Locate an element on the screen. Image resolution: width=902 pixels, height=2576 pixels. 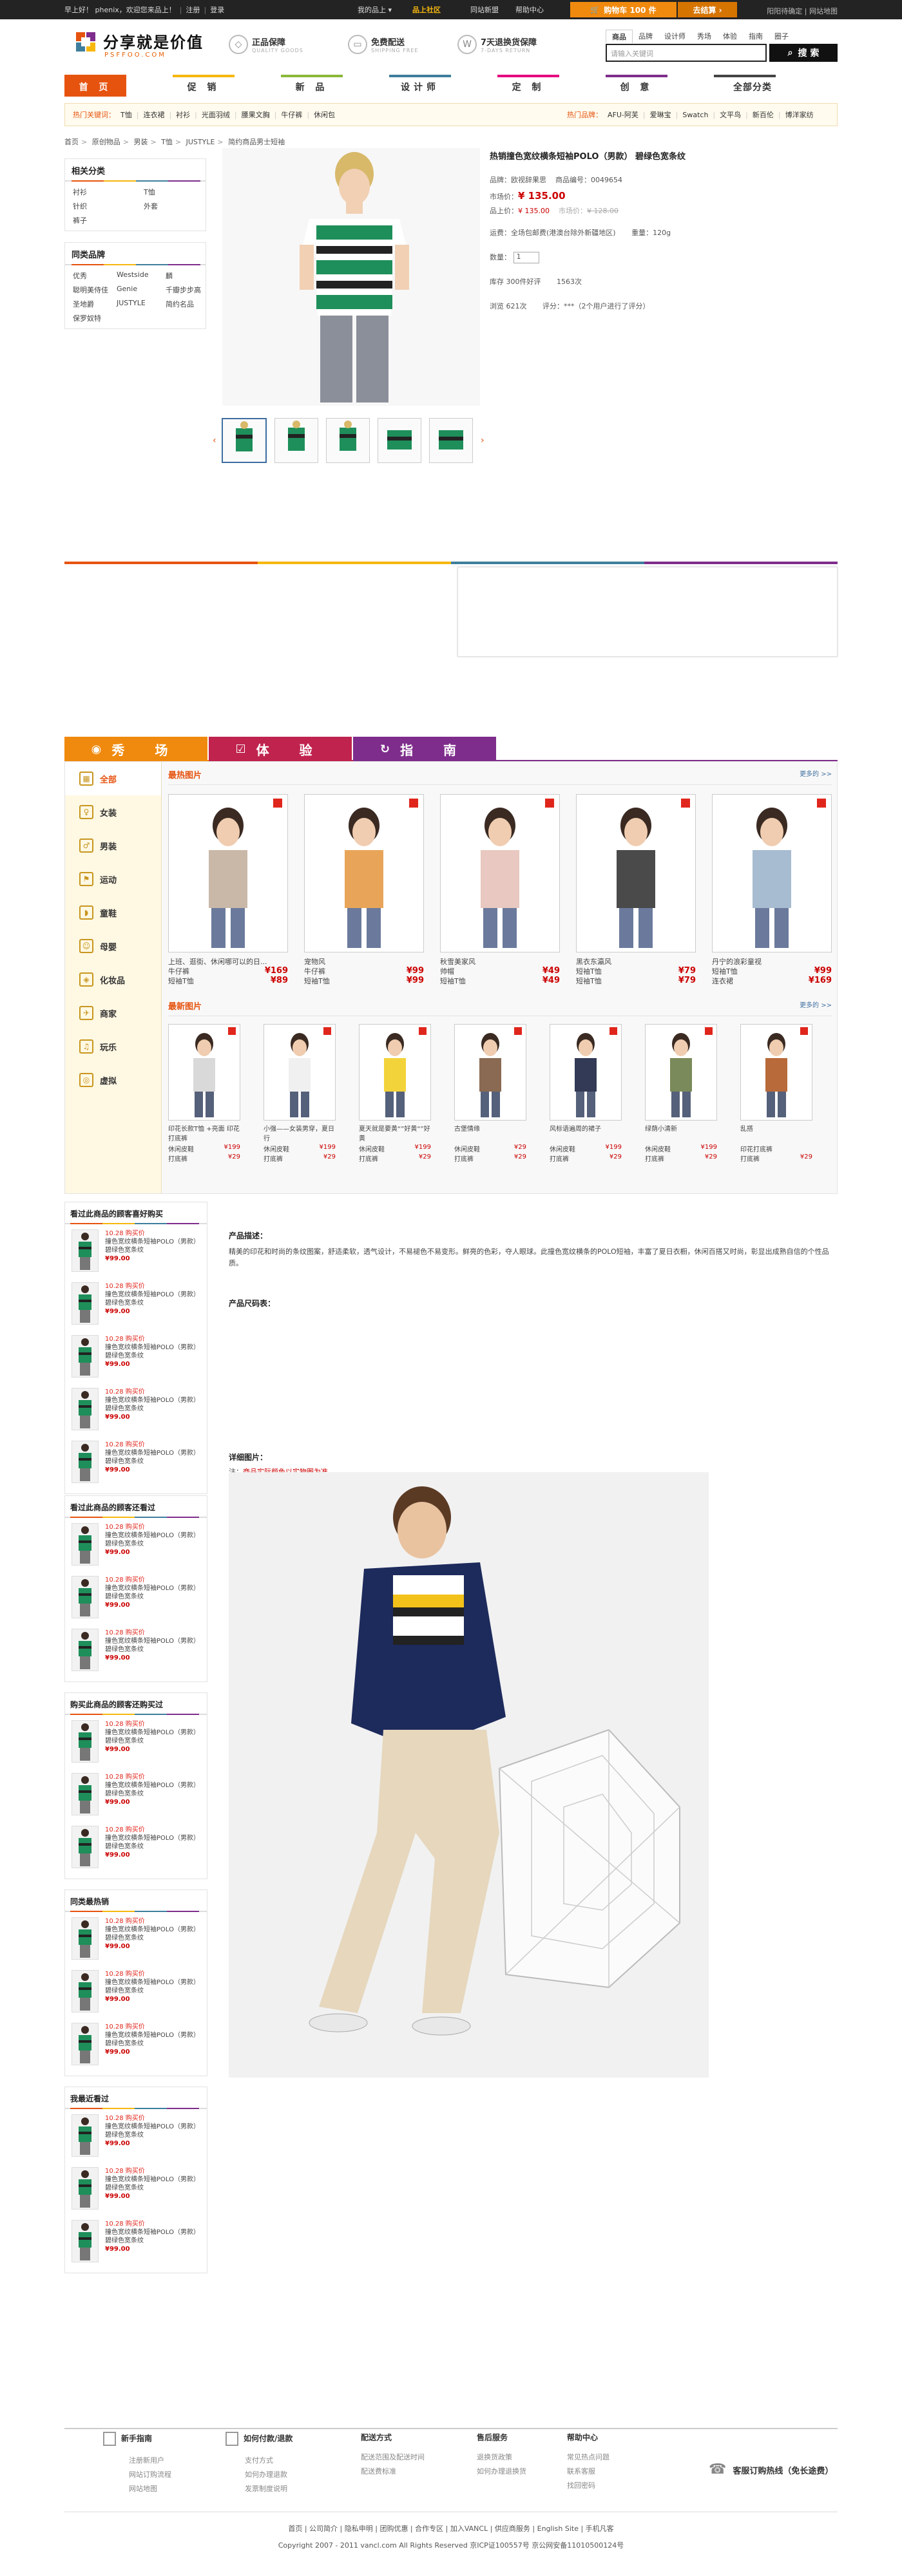
brand-link: 保罗奴特 is located at coordinates (95, 318).